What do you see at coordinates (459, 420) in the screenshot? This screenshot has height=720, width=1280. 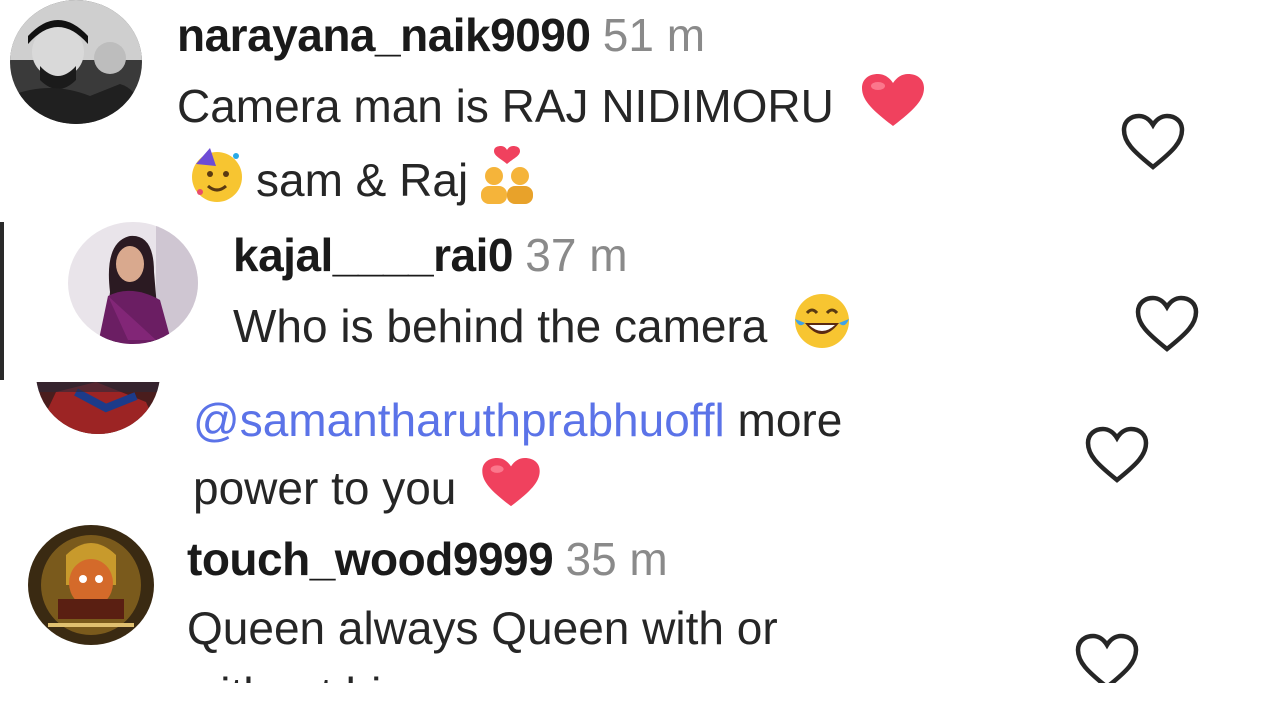 I see `mention-link: @samantharuthprabhuoffl` at bounding box center [459, 420].